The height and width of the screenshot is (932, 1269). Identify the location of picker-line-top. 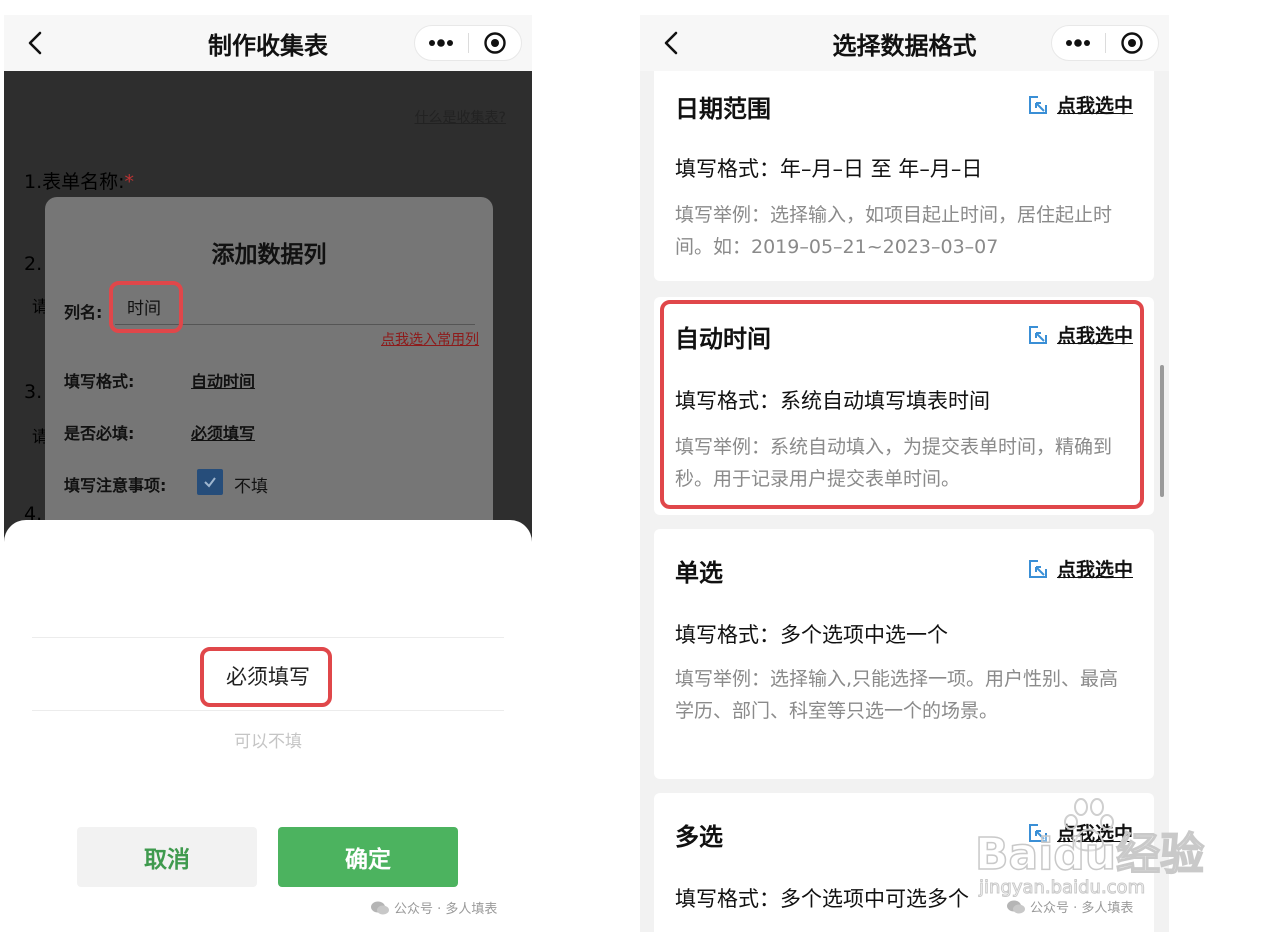
(268, 637).